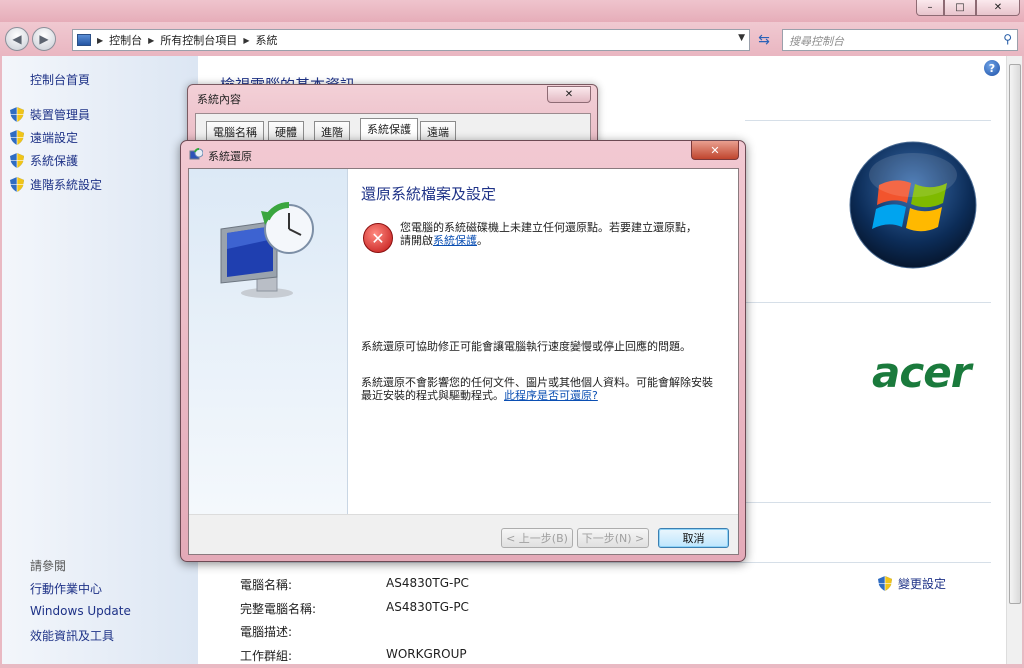  Describe the element at coordinates (219, 99) in the screenshot. I see `dialog-title: 系統內容` at that location.